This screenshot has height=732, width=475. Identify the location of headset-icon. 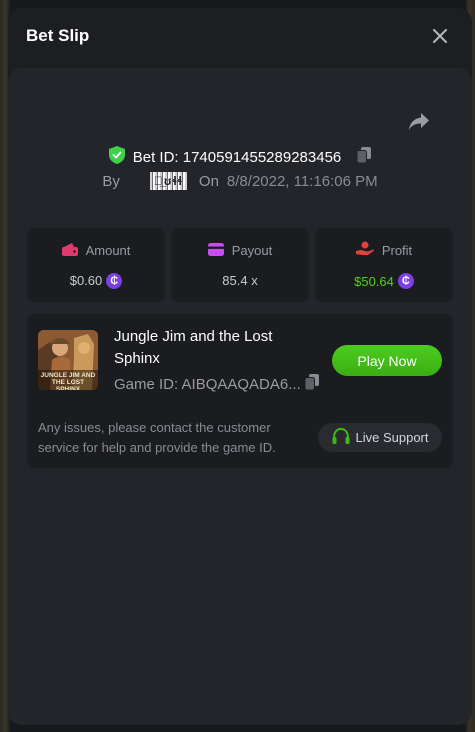
(341, 437).